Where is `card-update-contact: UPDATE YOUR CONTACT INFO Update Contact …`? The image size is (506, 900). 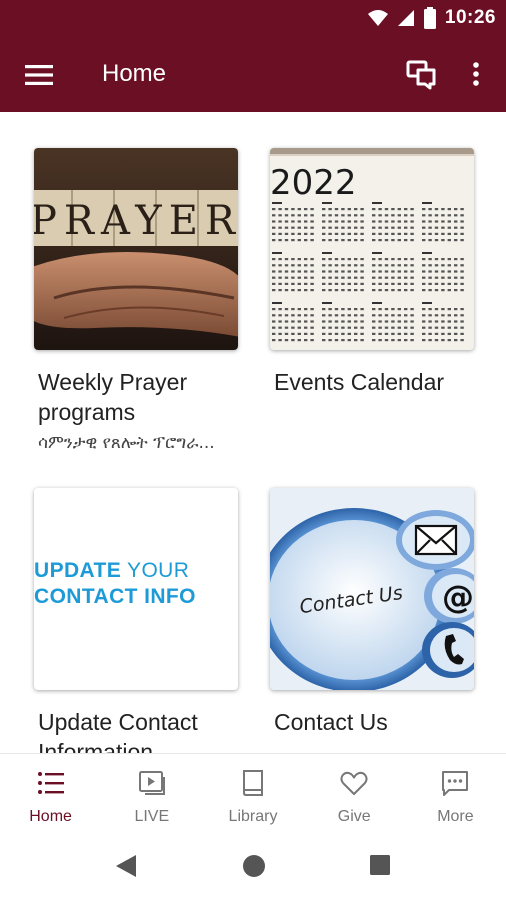
card-update-contact: UPDATE YOUR CONTACT INFO Update Contact … is located at coordinates (136, 620).